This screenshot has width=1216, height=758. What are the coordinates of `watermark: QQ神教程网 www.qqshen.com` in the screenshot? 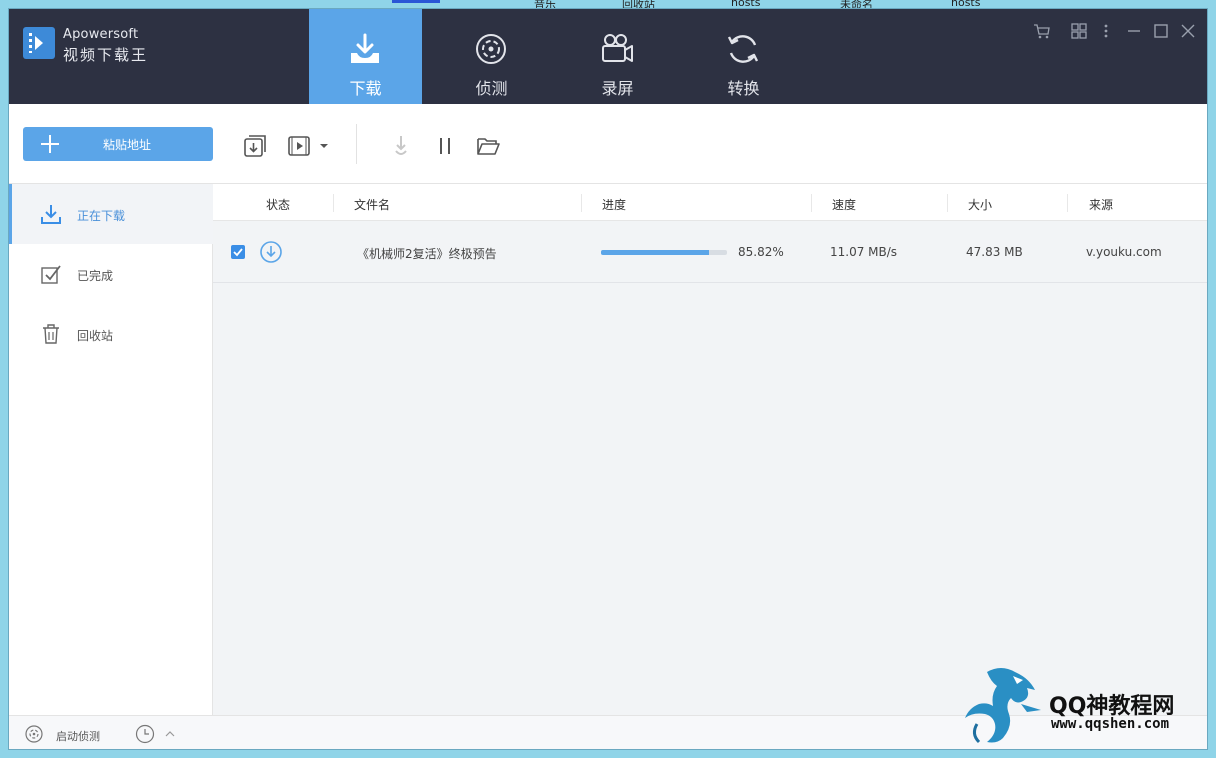 It's located at (1082, 706).